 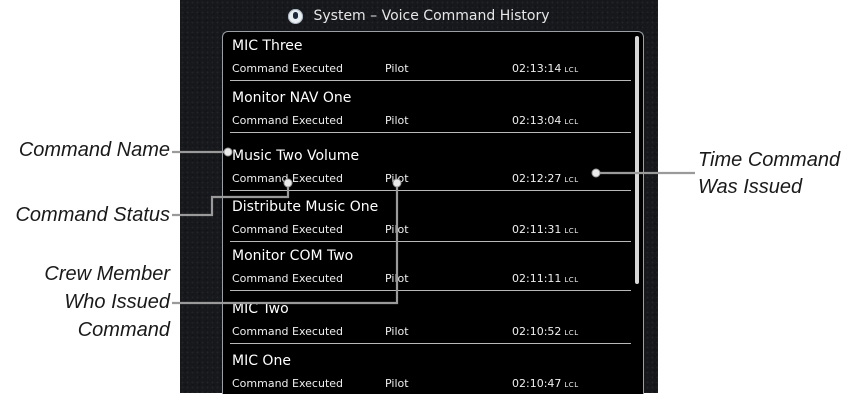 What do you see at coordinates (285, 244) in the screenshot?
I see `leader-line-crew-member` at bounding box center [285, 244].